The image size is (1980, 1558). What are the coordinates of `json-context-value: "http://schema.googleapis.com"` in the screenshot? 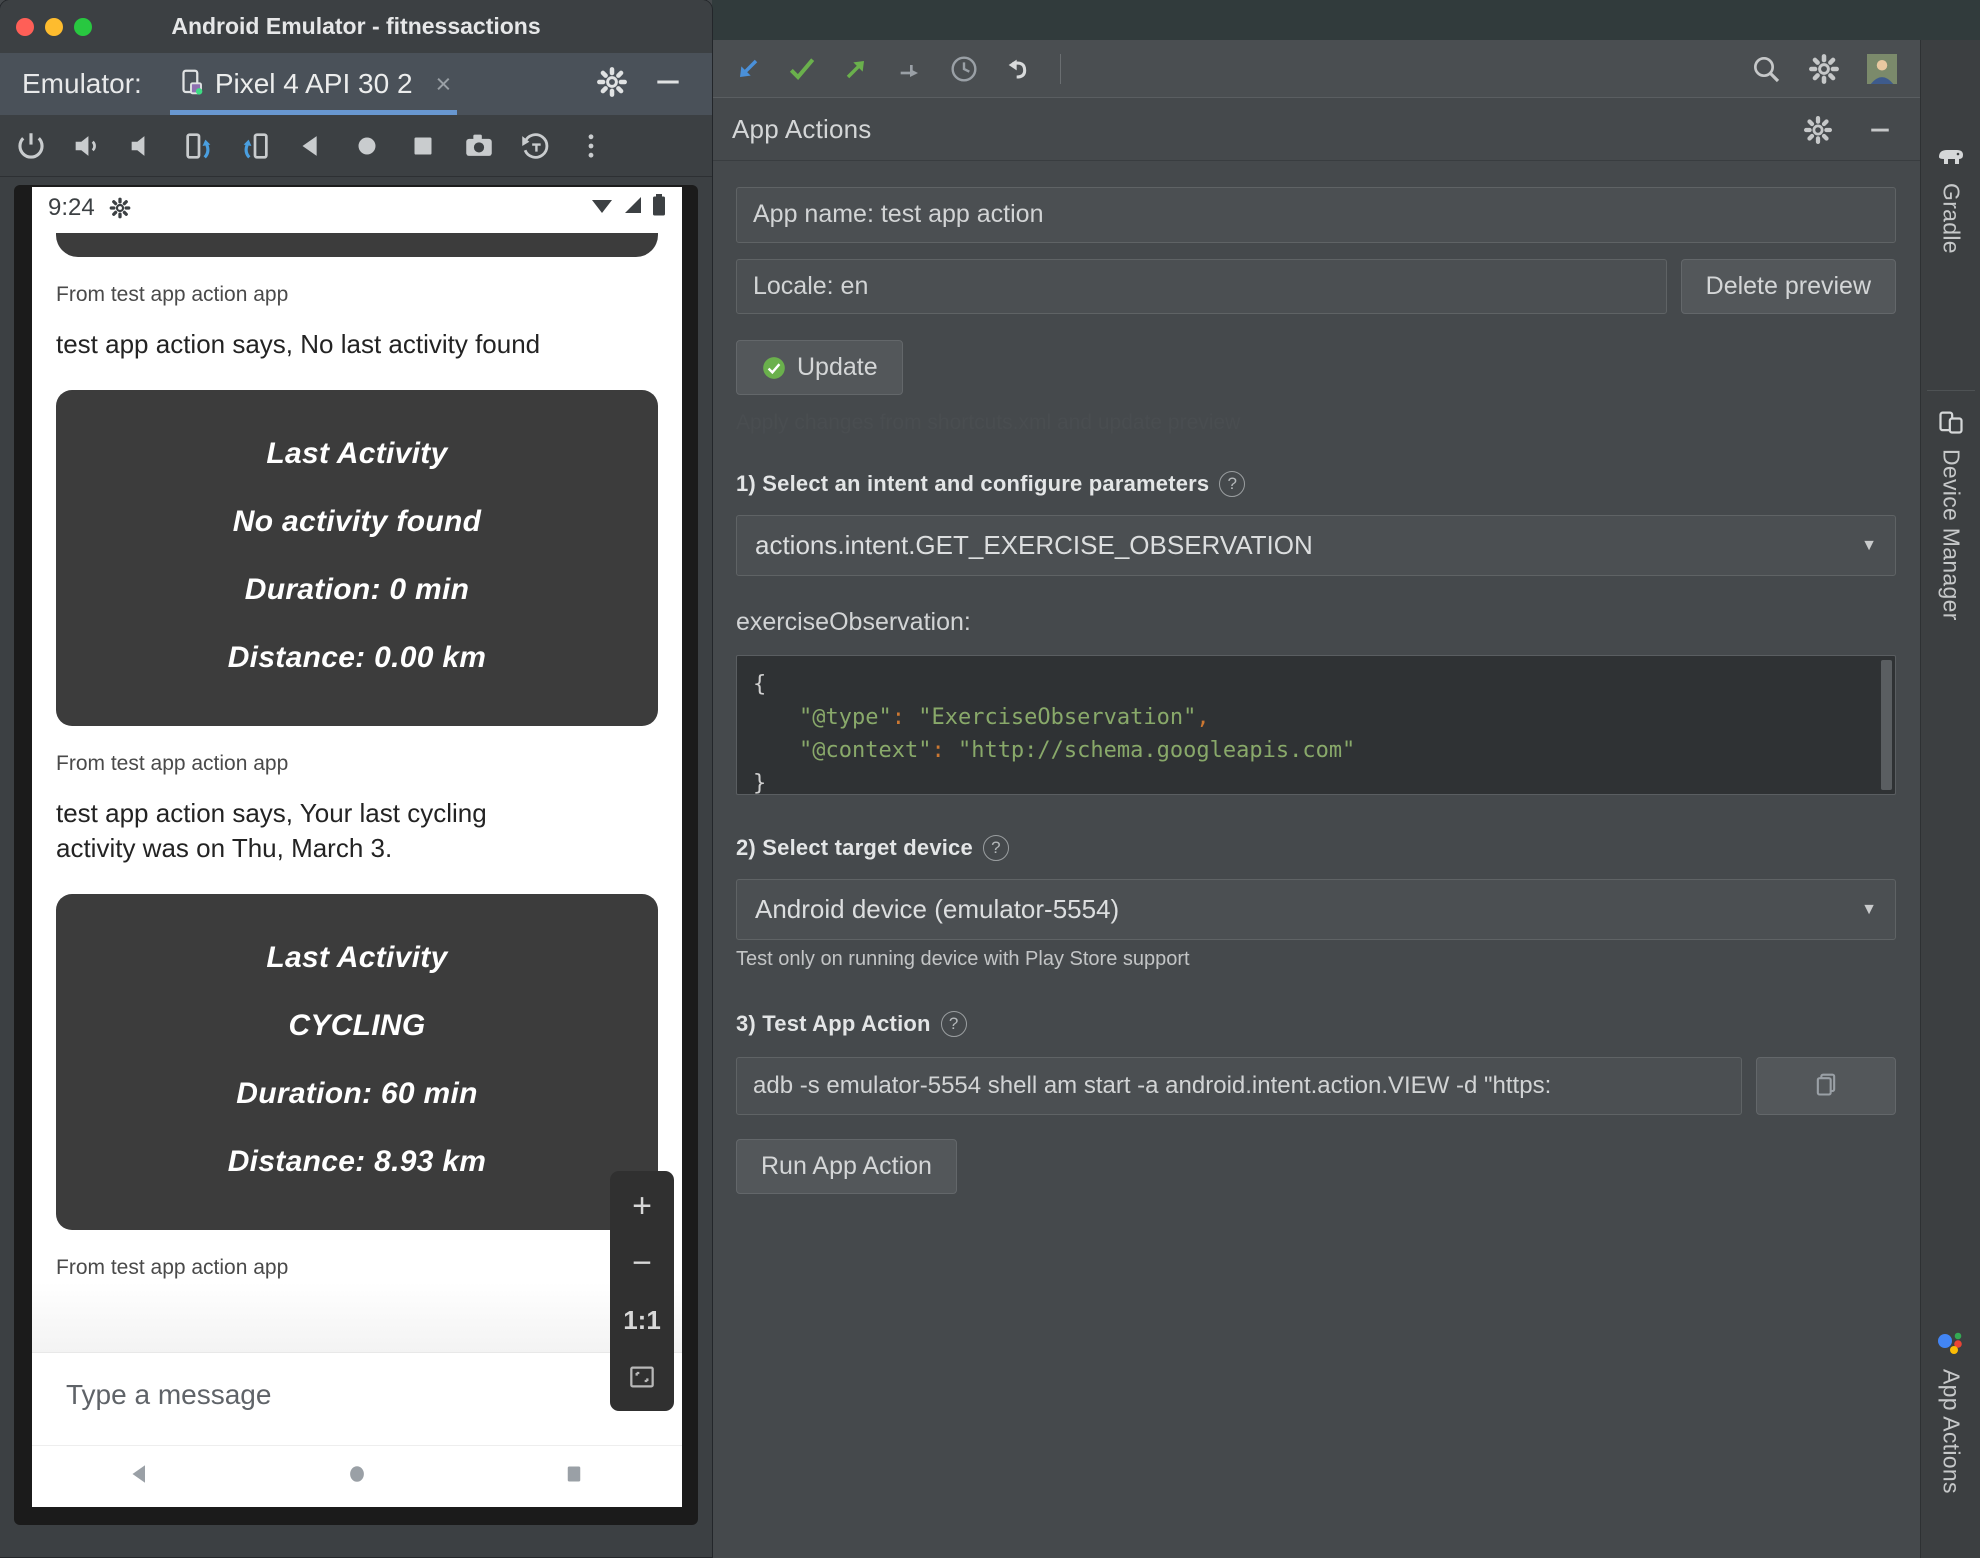 It's located at (1156, 750).